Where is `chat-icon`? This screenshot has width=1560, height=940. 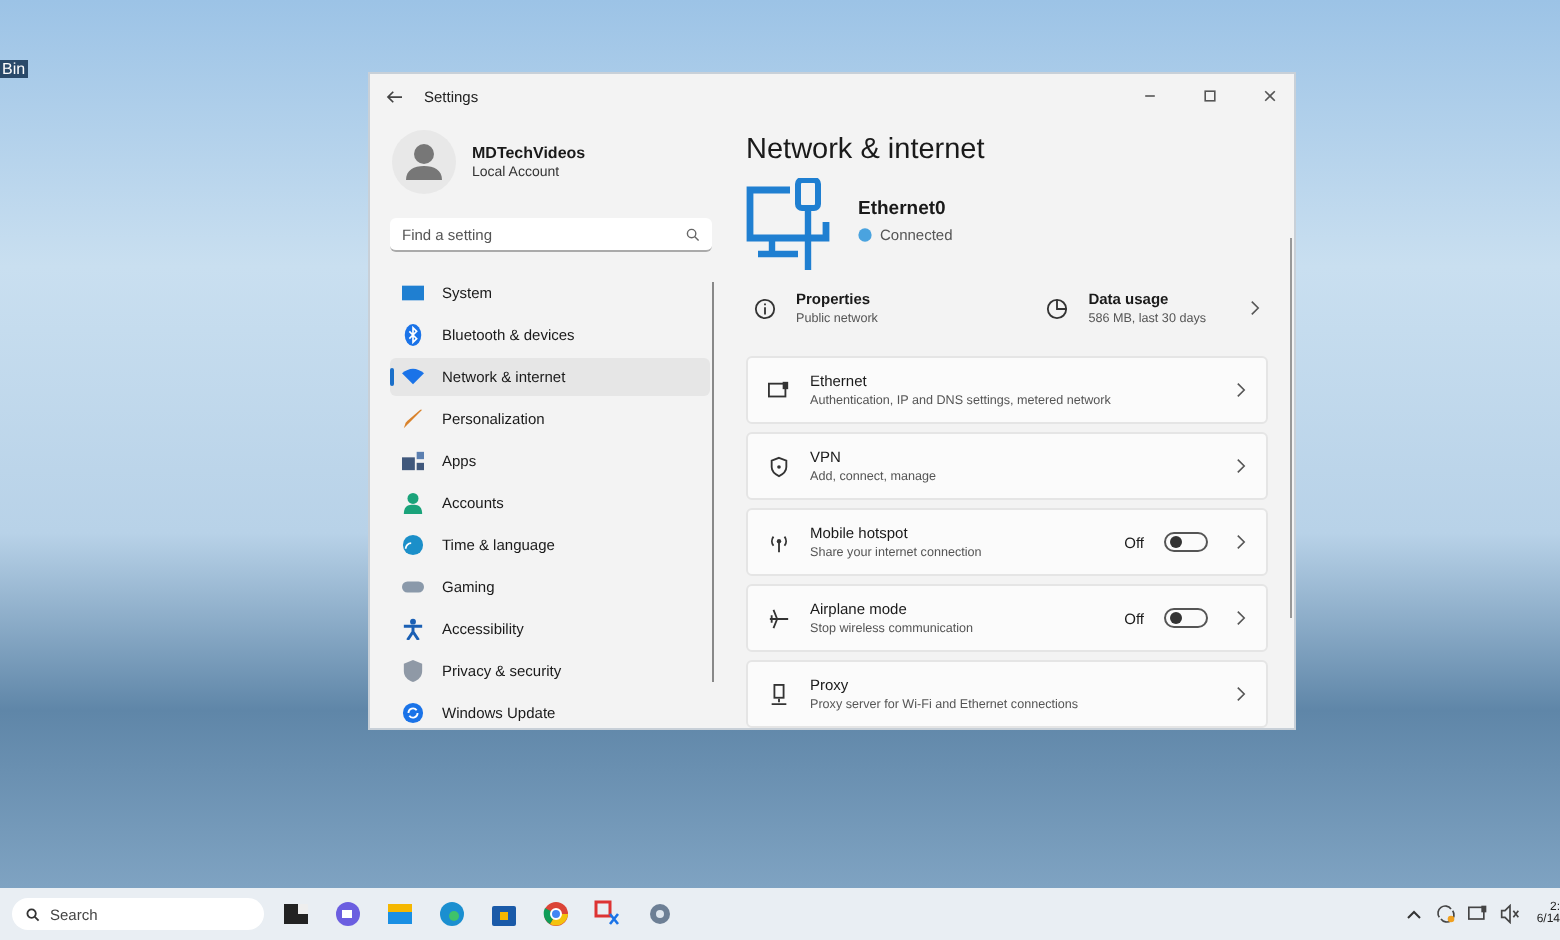 chat-icon is located at coordinates (348, 914).